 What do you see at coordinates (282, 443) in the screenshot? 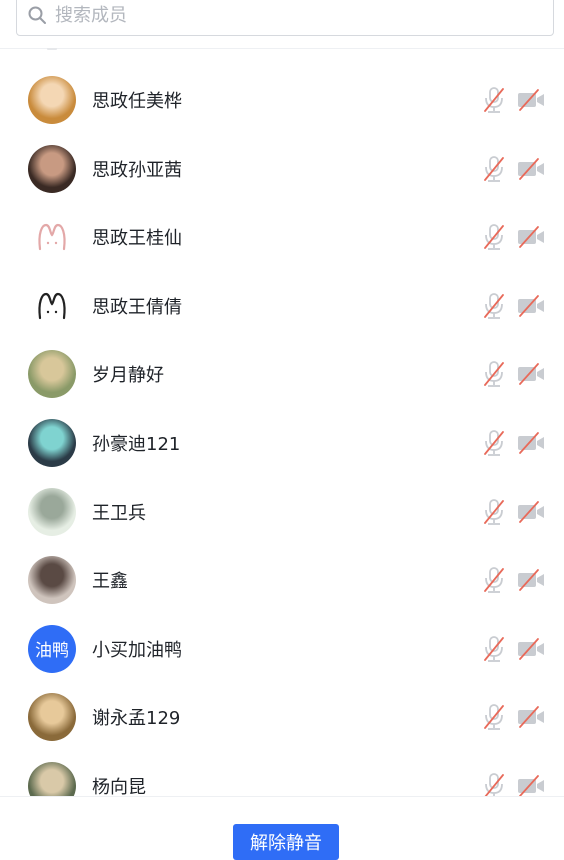
I see `member-row: 孙豪迪121` at bounding box center [282, 443].